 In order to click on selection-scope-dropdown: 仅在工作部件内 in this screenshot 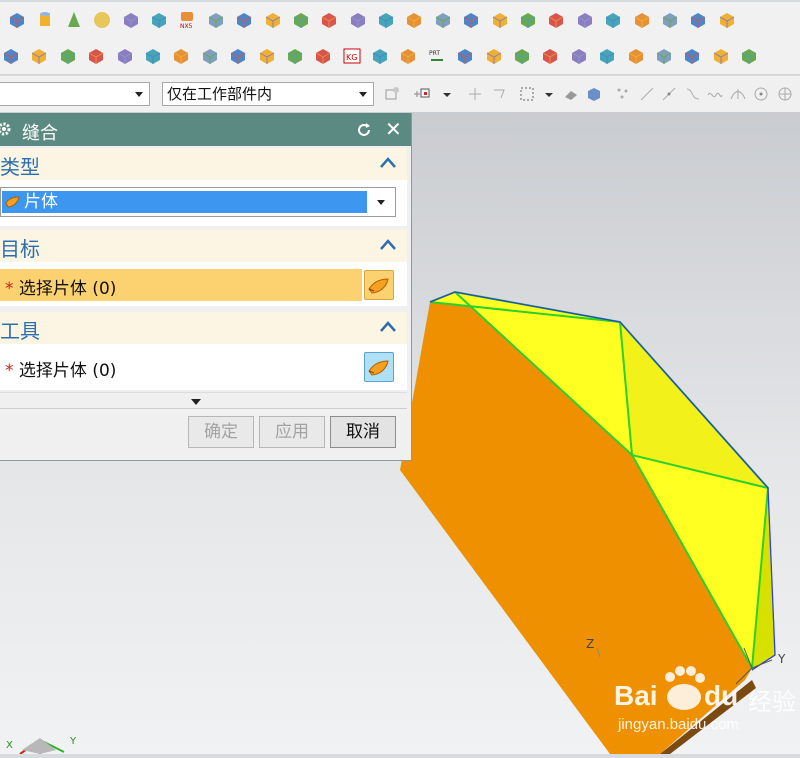, I will do `click(268, 94)`.